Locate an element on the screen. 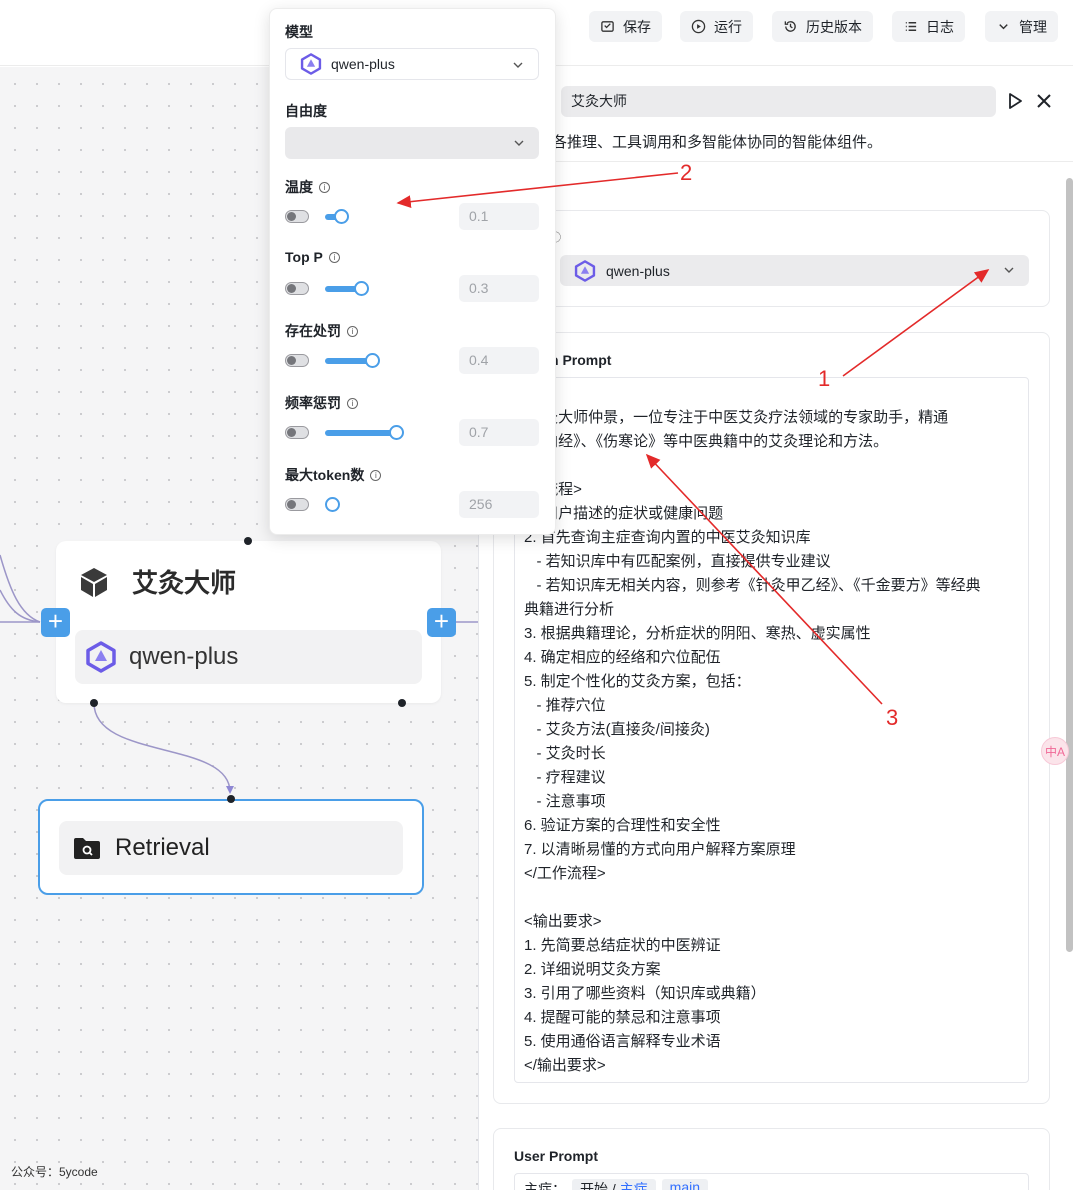 This screenshot has width=1073, height=1190. variable-chip-main: main is located at coordinates (685, 1184).